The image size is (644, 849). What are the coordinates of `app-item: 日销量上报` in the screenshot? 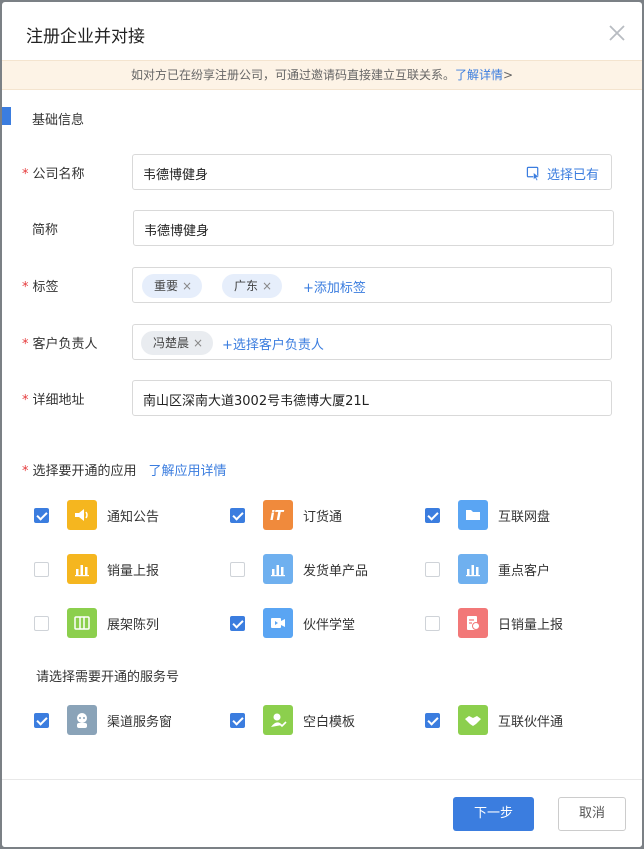 It's located at (494, 623).